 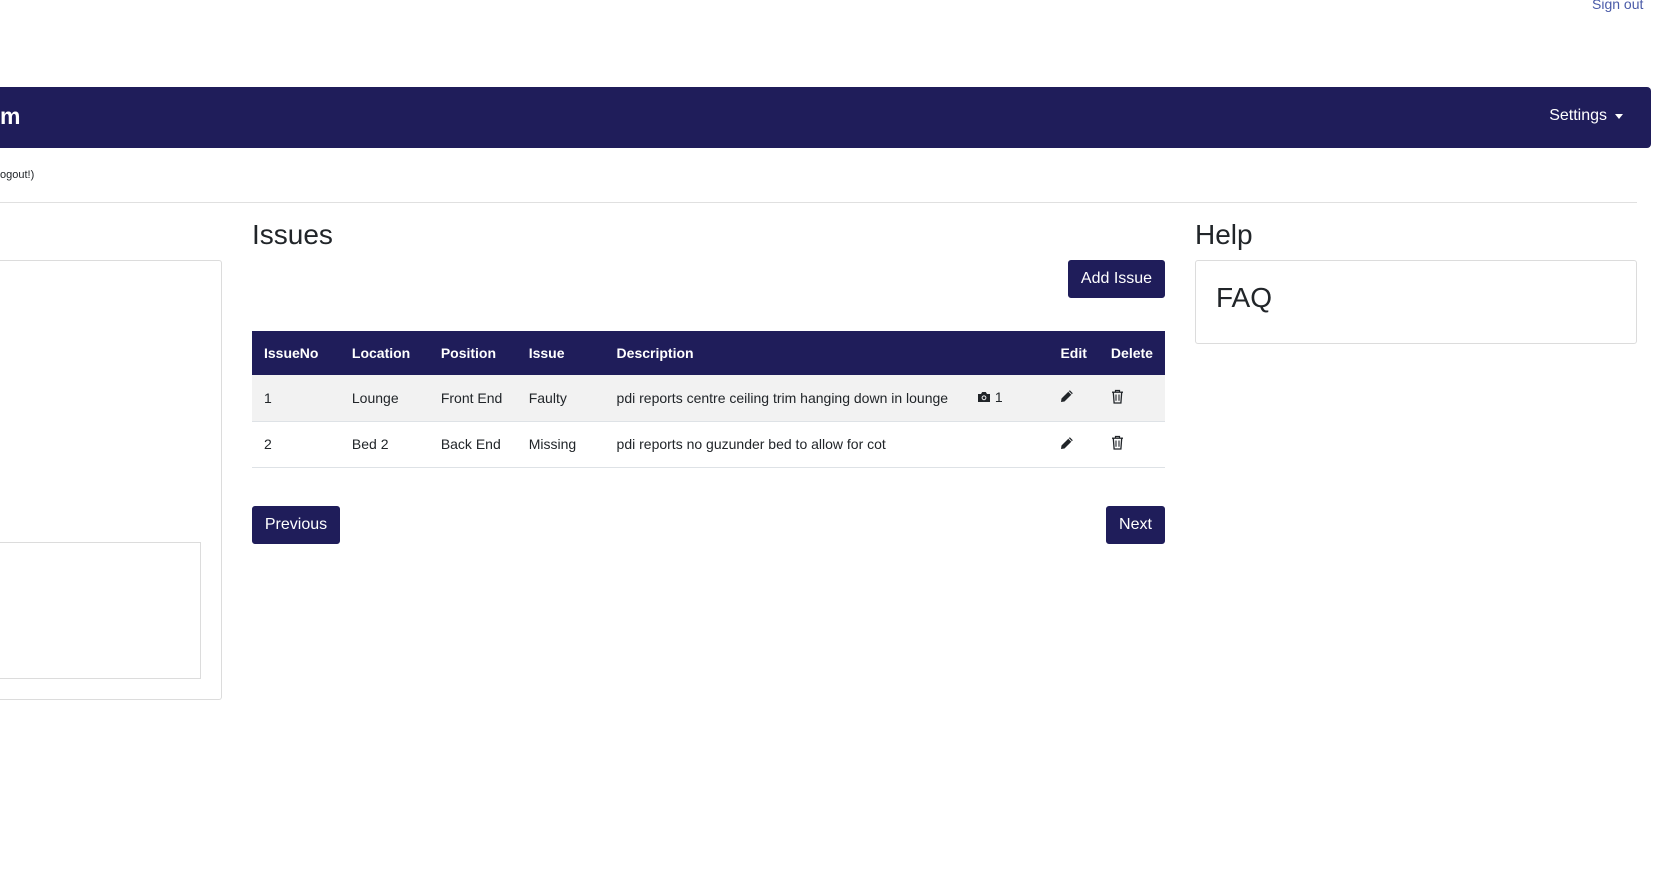 What do you see at coordinates (983, 397) in the screenshot?
I see `camera-icon` at bounding box center [983, 397].